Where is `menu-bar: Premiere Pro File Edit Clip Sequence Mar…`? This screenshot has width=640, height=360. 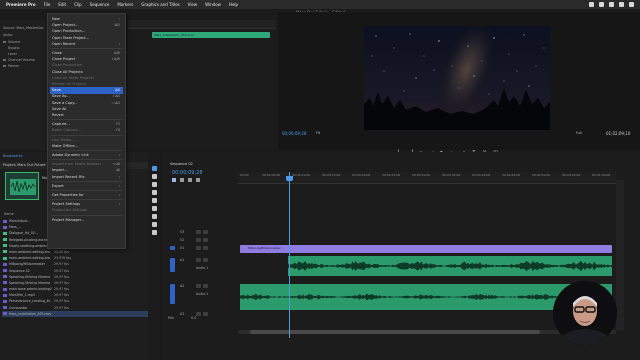 menu-bar: Premiere Pro File Edit Clip Sequence Mar… is located at coordinates (320, 4).